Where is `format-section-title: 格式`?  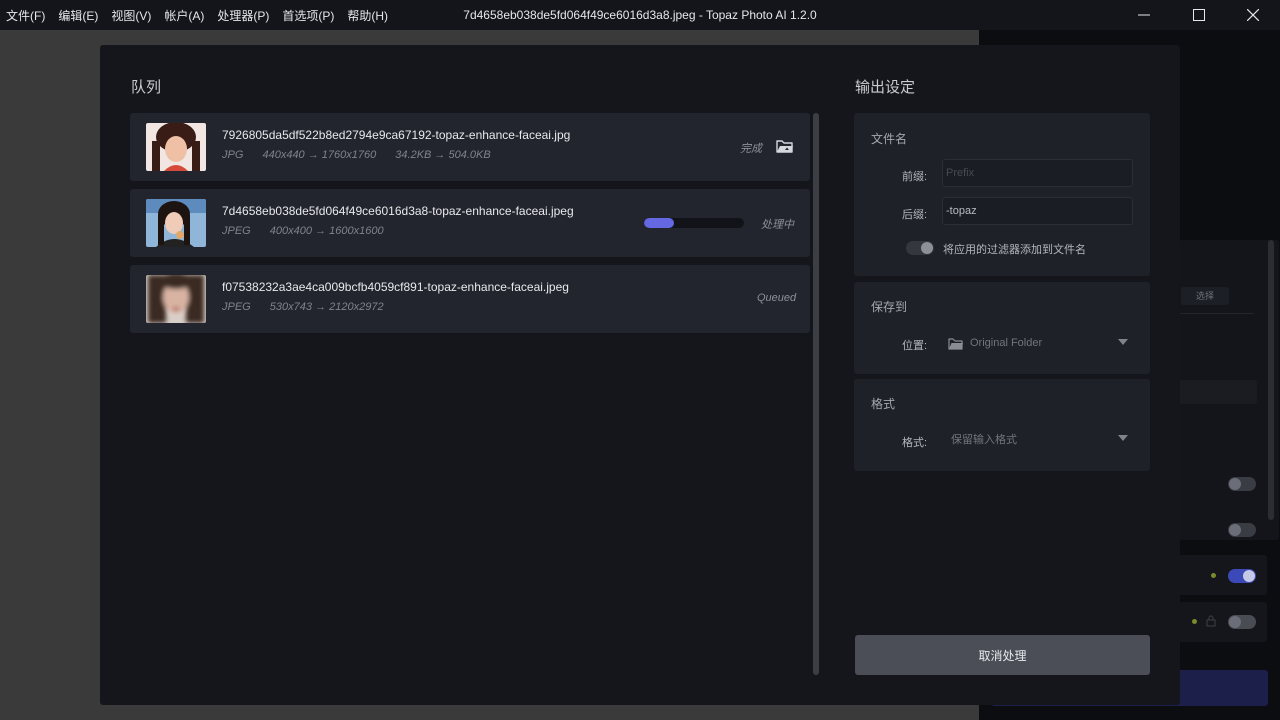
format-section-title: 格式 is located at coordinates (883, 404).